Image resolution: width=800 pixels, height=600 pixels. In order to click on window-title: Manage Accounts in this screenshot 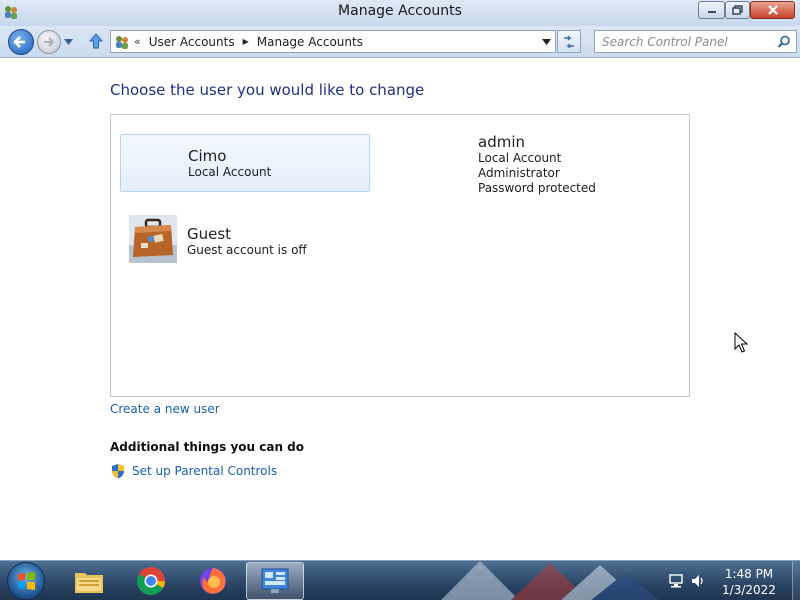, I will do `click(400, 11)`.